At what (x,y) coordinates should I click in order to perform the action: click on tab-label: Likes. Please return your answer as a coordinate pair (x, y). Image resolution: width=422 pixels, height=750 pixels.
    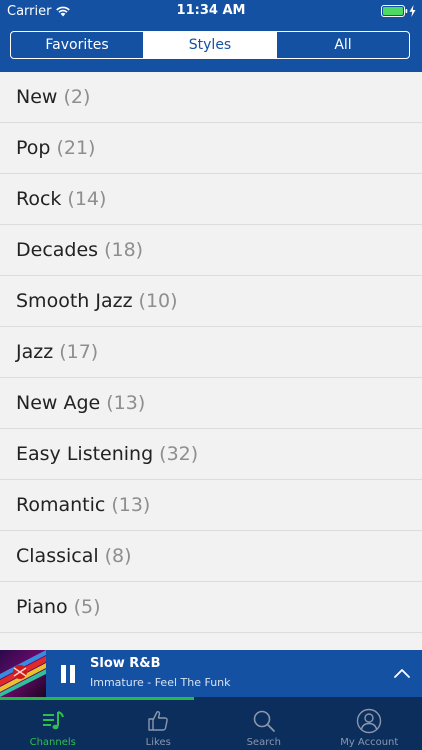
    Looking at the image, I should click on (158, 742).